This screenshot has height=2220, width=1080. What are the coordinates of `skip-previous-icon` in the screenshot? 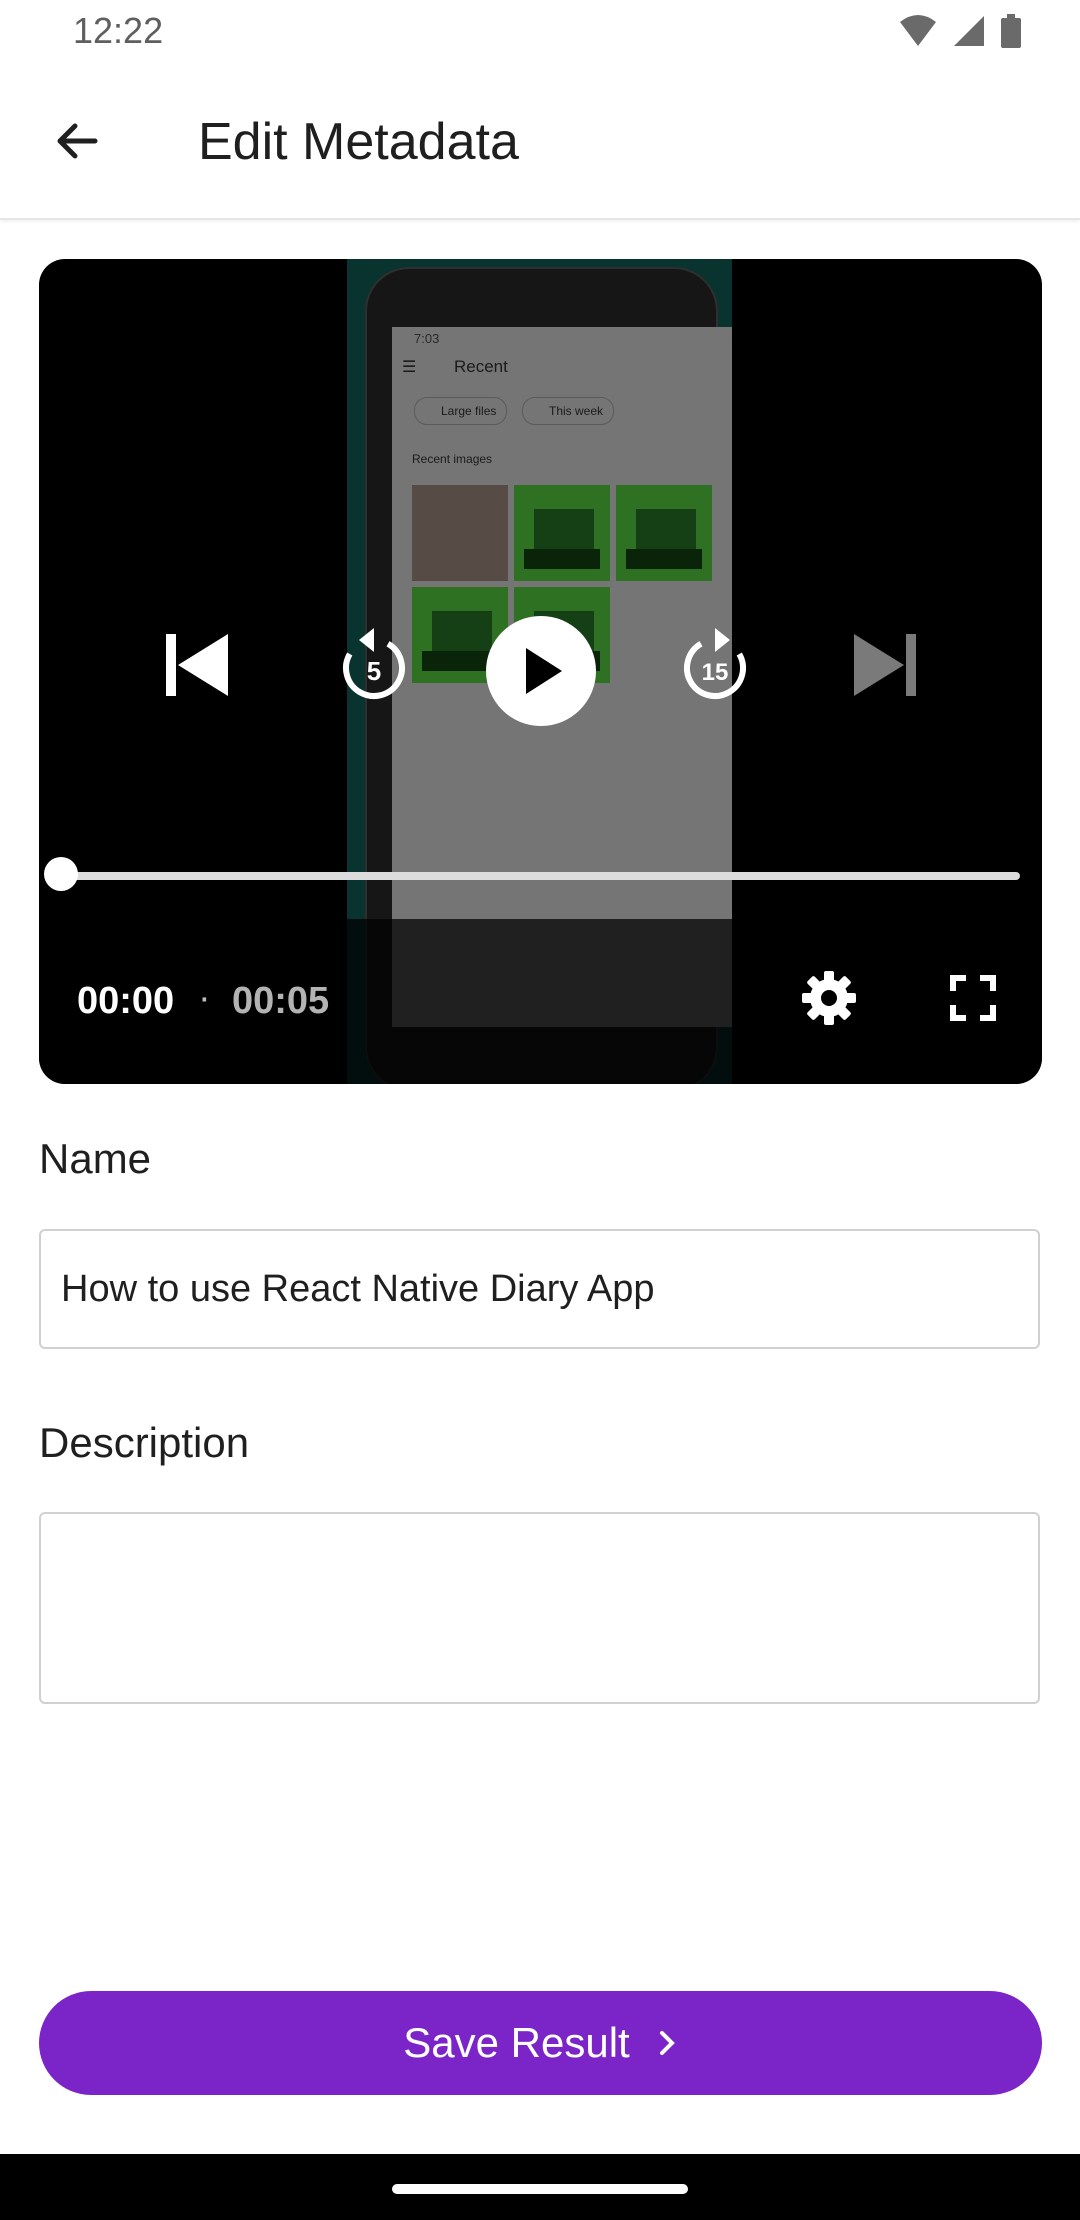 It's located at (197, 665).